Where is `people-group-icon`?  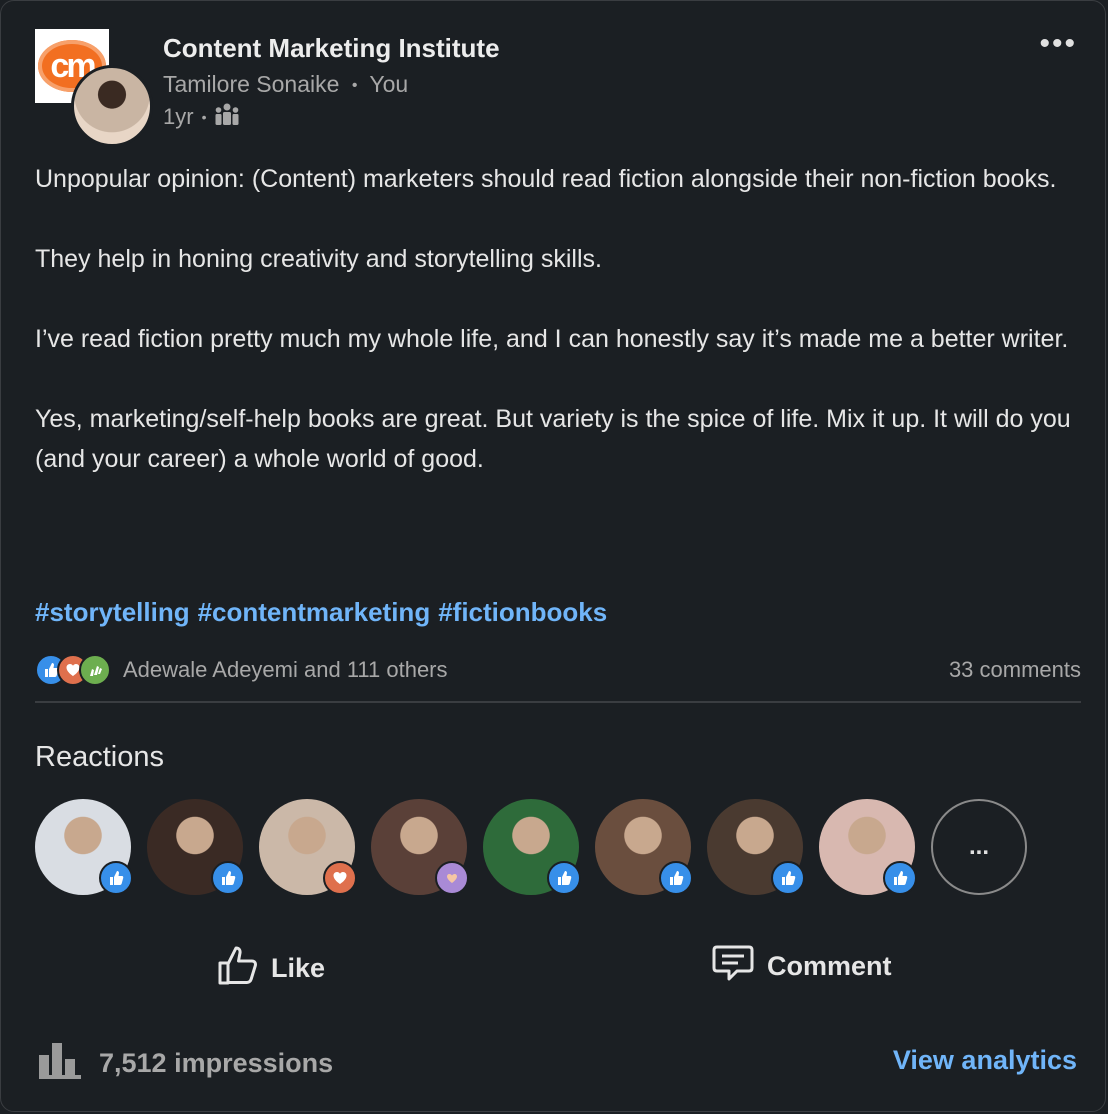
people-group-icon is located at coordinates (227, 117).